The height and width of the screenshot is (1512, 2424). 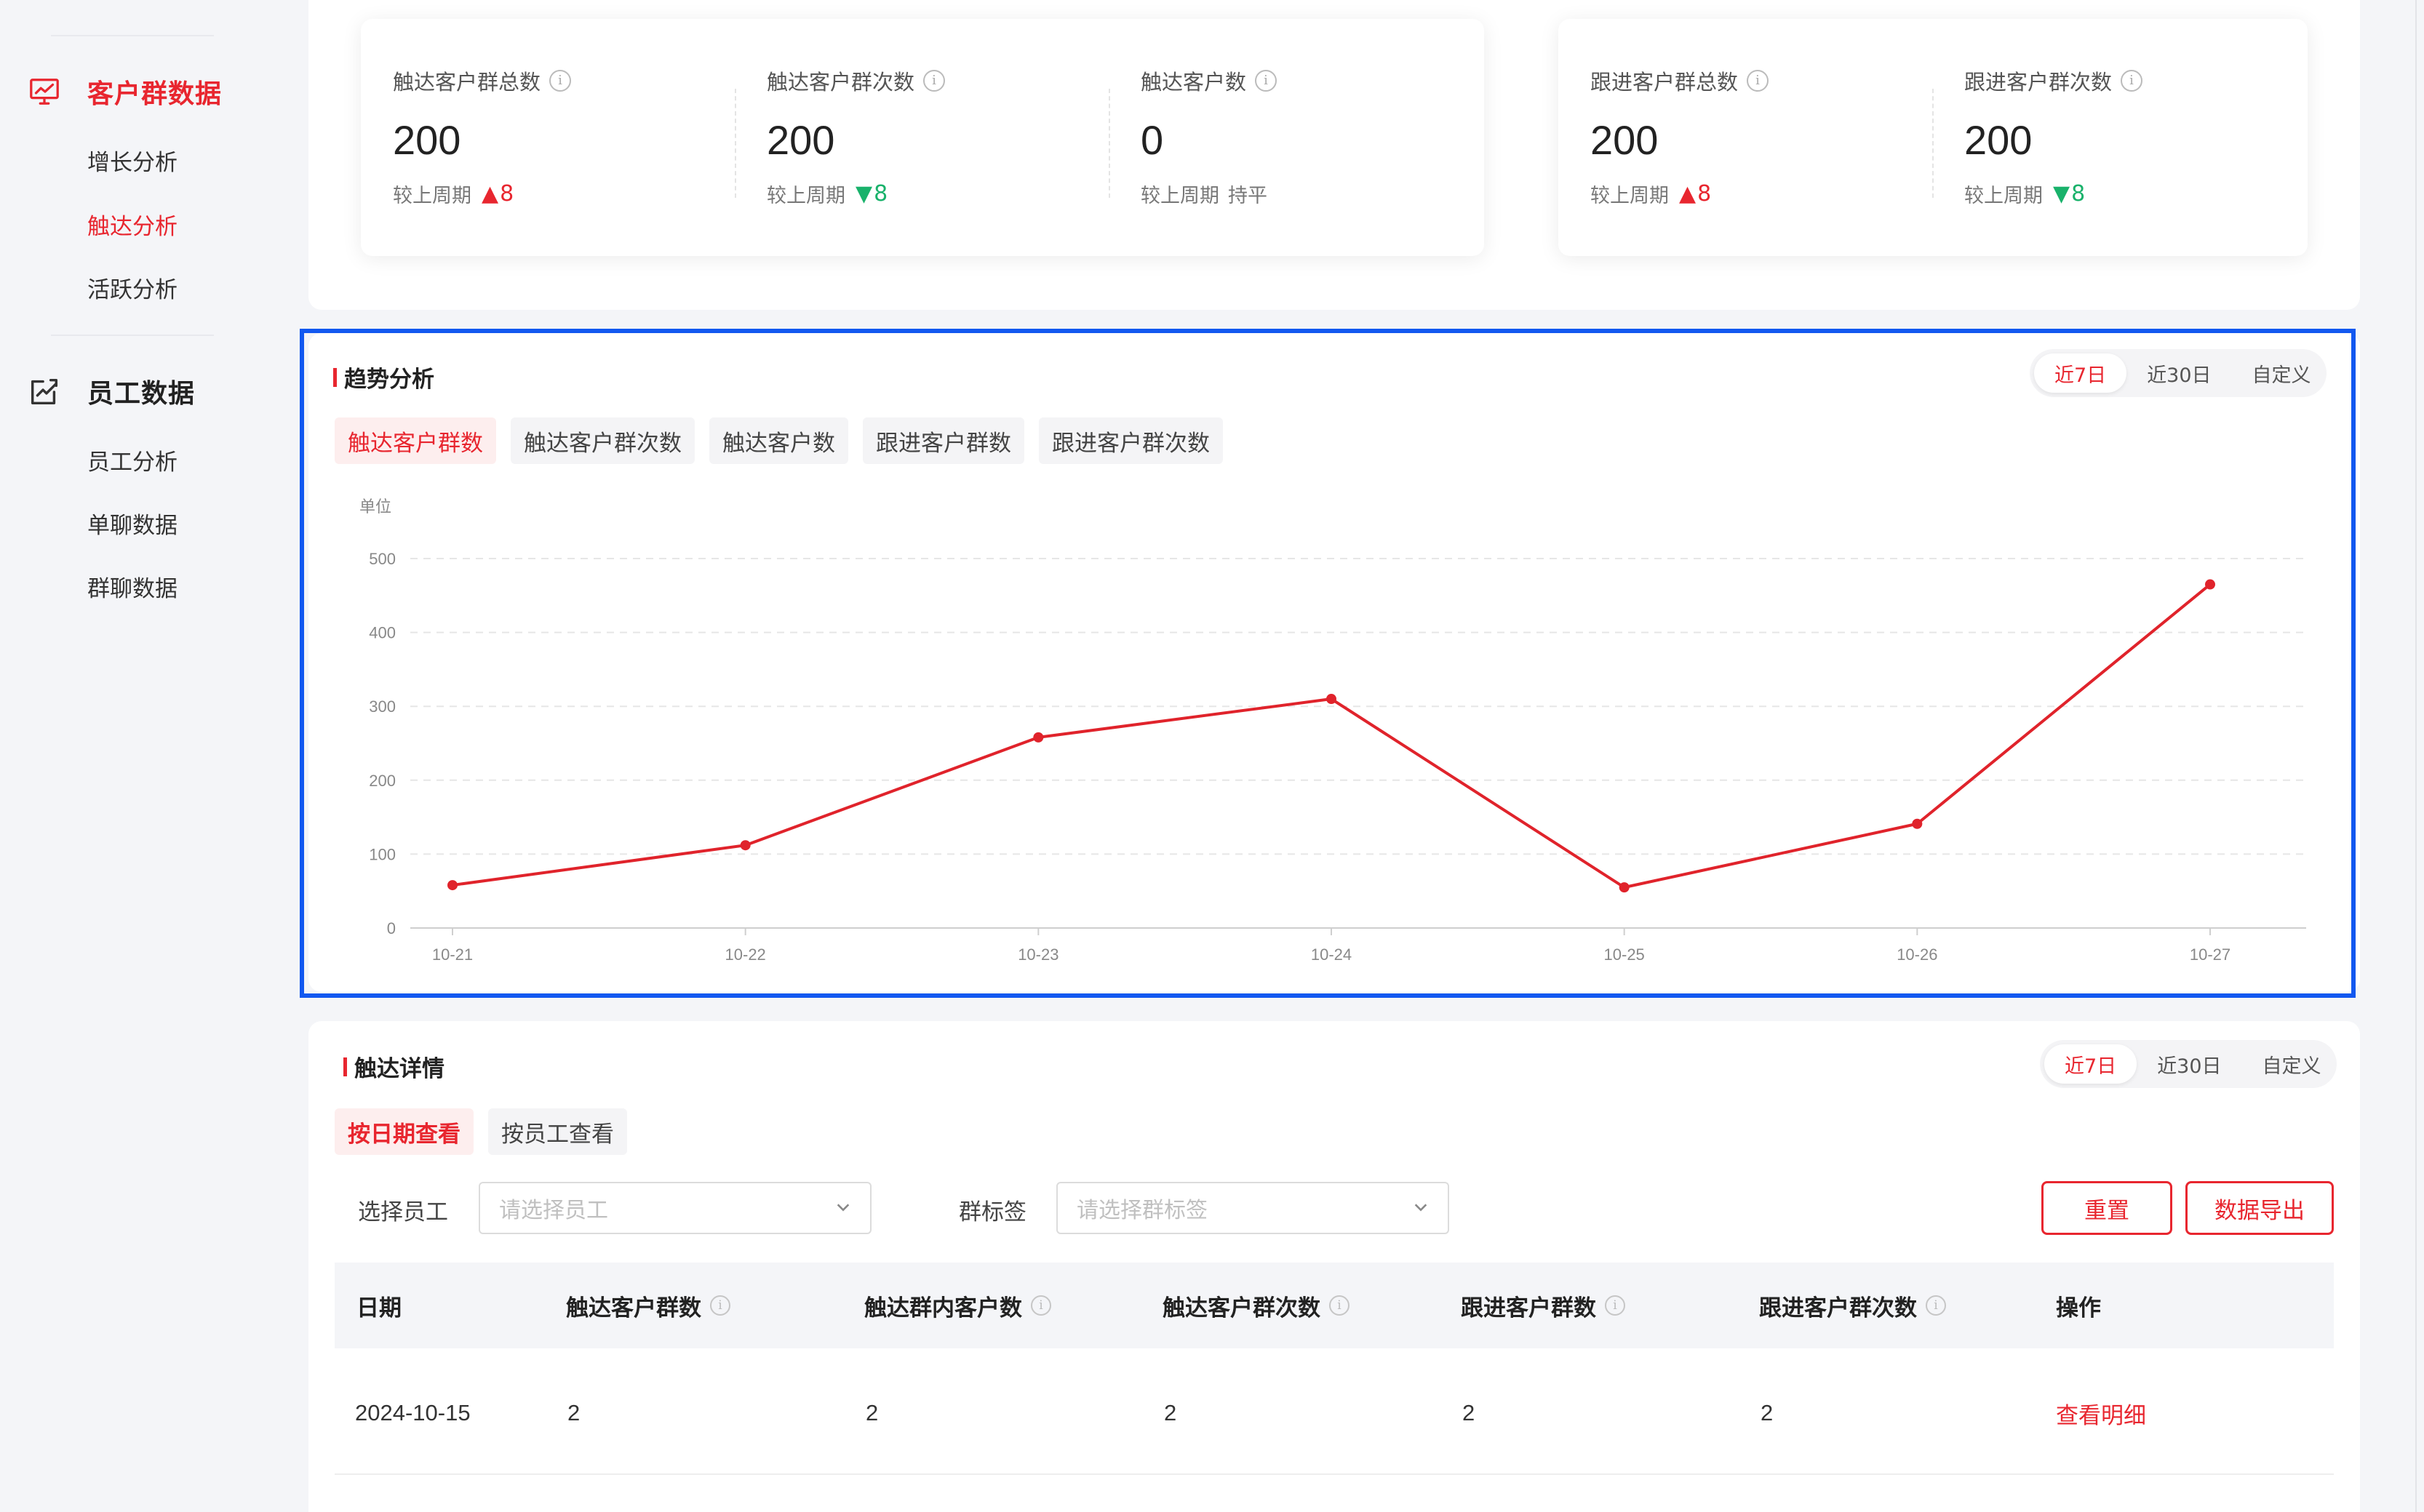 I want to click on sidebar-item-reach-analysis: 触达分析, so click(x=132, y=224).